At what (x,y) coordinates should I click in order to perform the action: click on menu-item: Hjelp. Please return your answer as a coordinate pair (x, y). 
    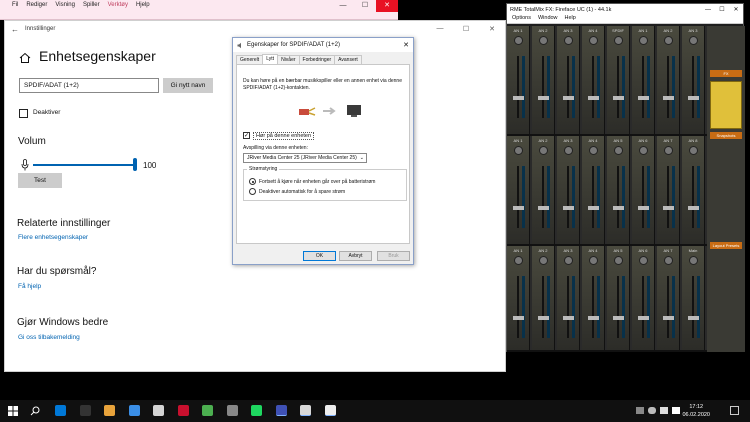
    Looking at the image, I should click on (143, 5).